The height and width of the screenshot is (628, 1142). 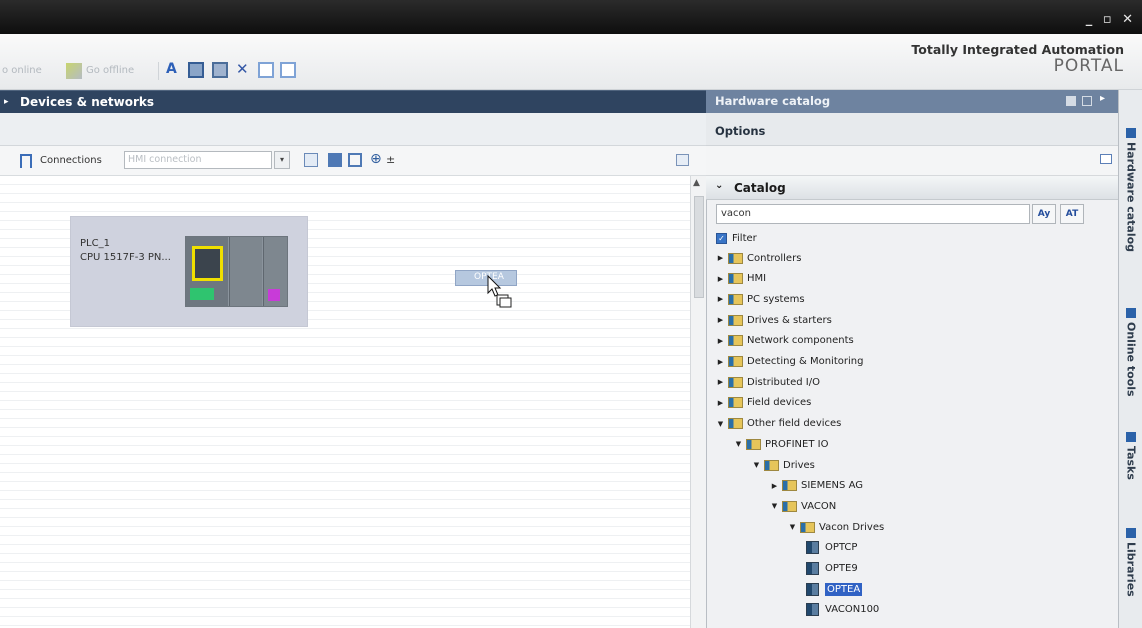 What do you see at coordinates (698, 402) in the screenshot?
I see `canvas-scrollbar: ▲` at bounding box center [698, 402].